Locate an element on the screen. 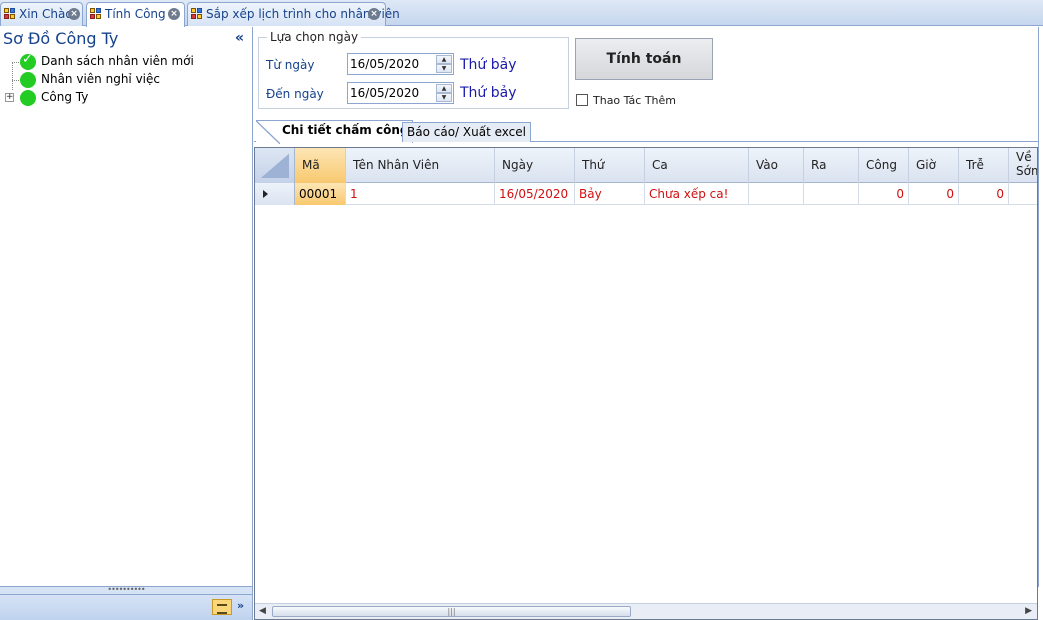 This screenshot has width=1043, height=620. to-date-label: Đến ngày is located at coordinates (295, 94).